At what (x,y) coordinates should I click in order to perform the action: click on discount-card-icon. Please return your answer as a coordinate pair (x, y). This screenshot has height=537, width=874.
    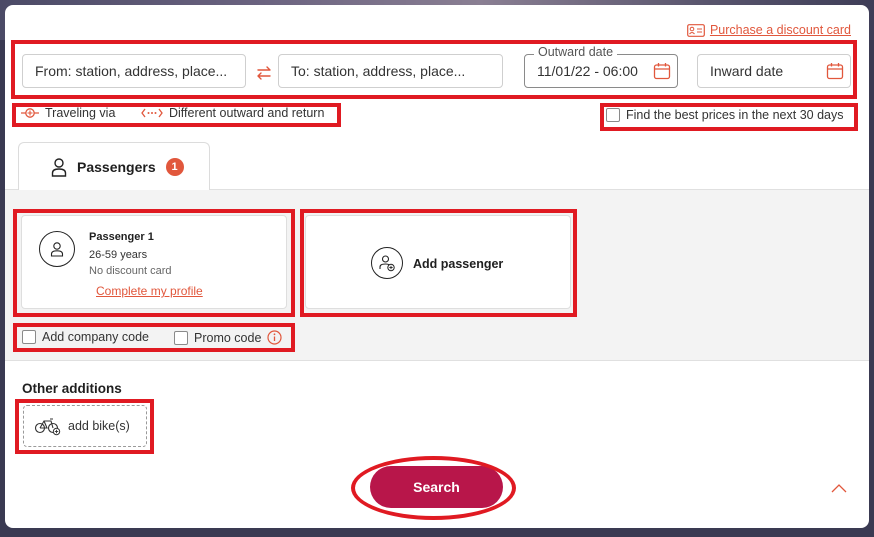
    Looking at the image, I should click on (696, 30).